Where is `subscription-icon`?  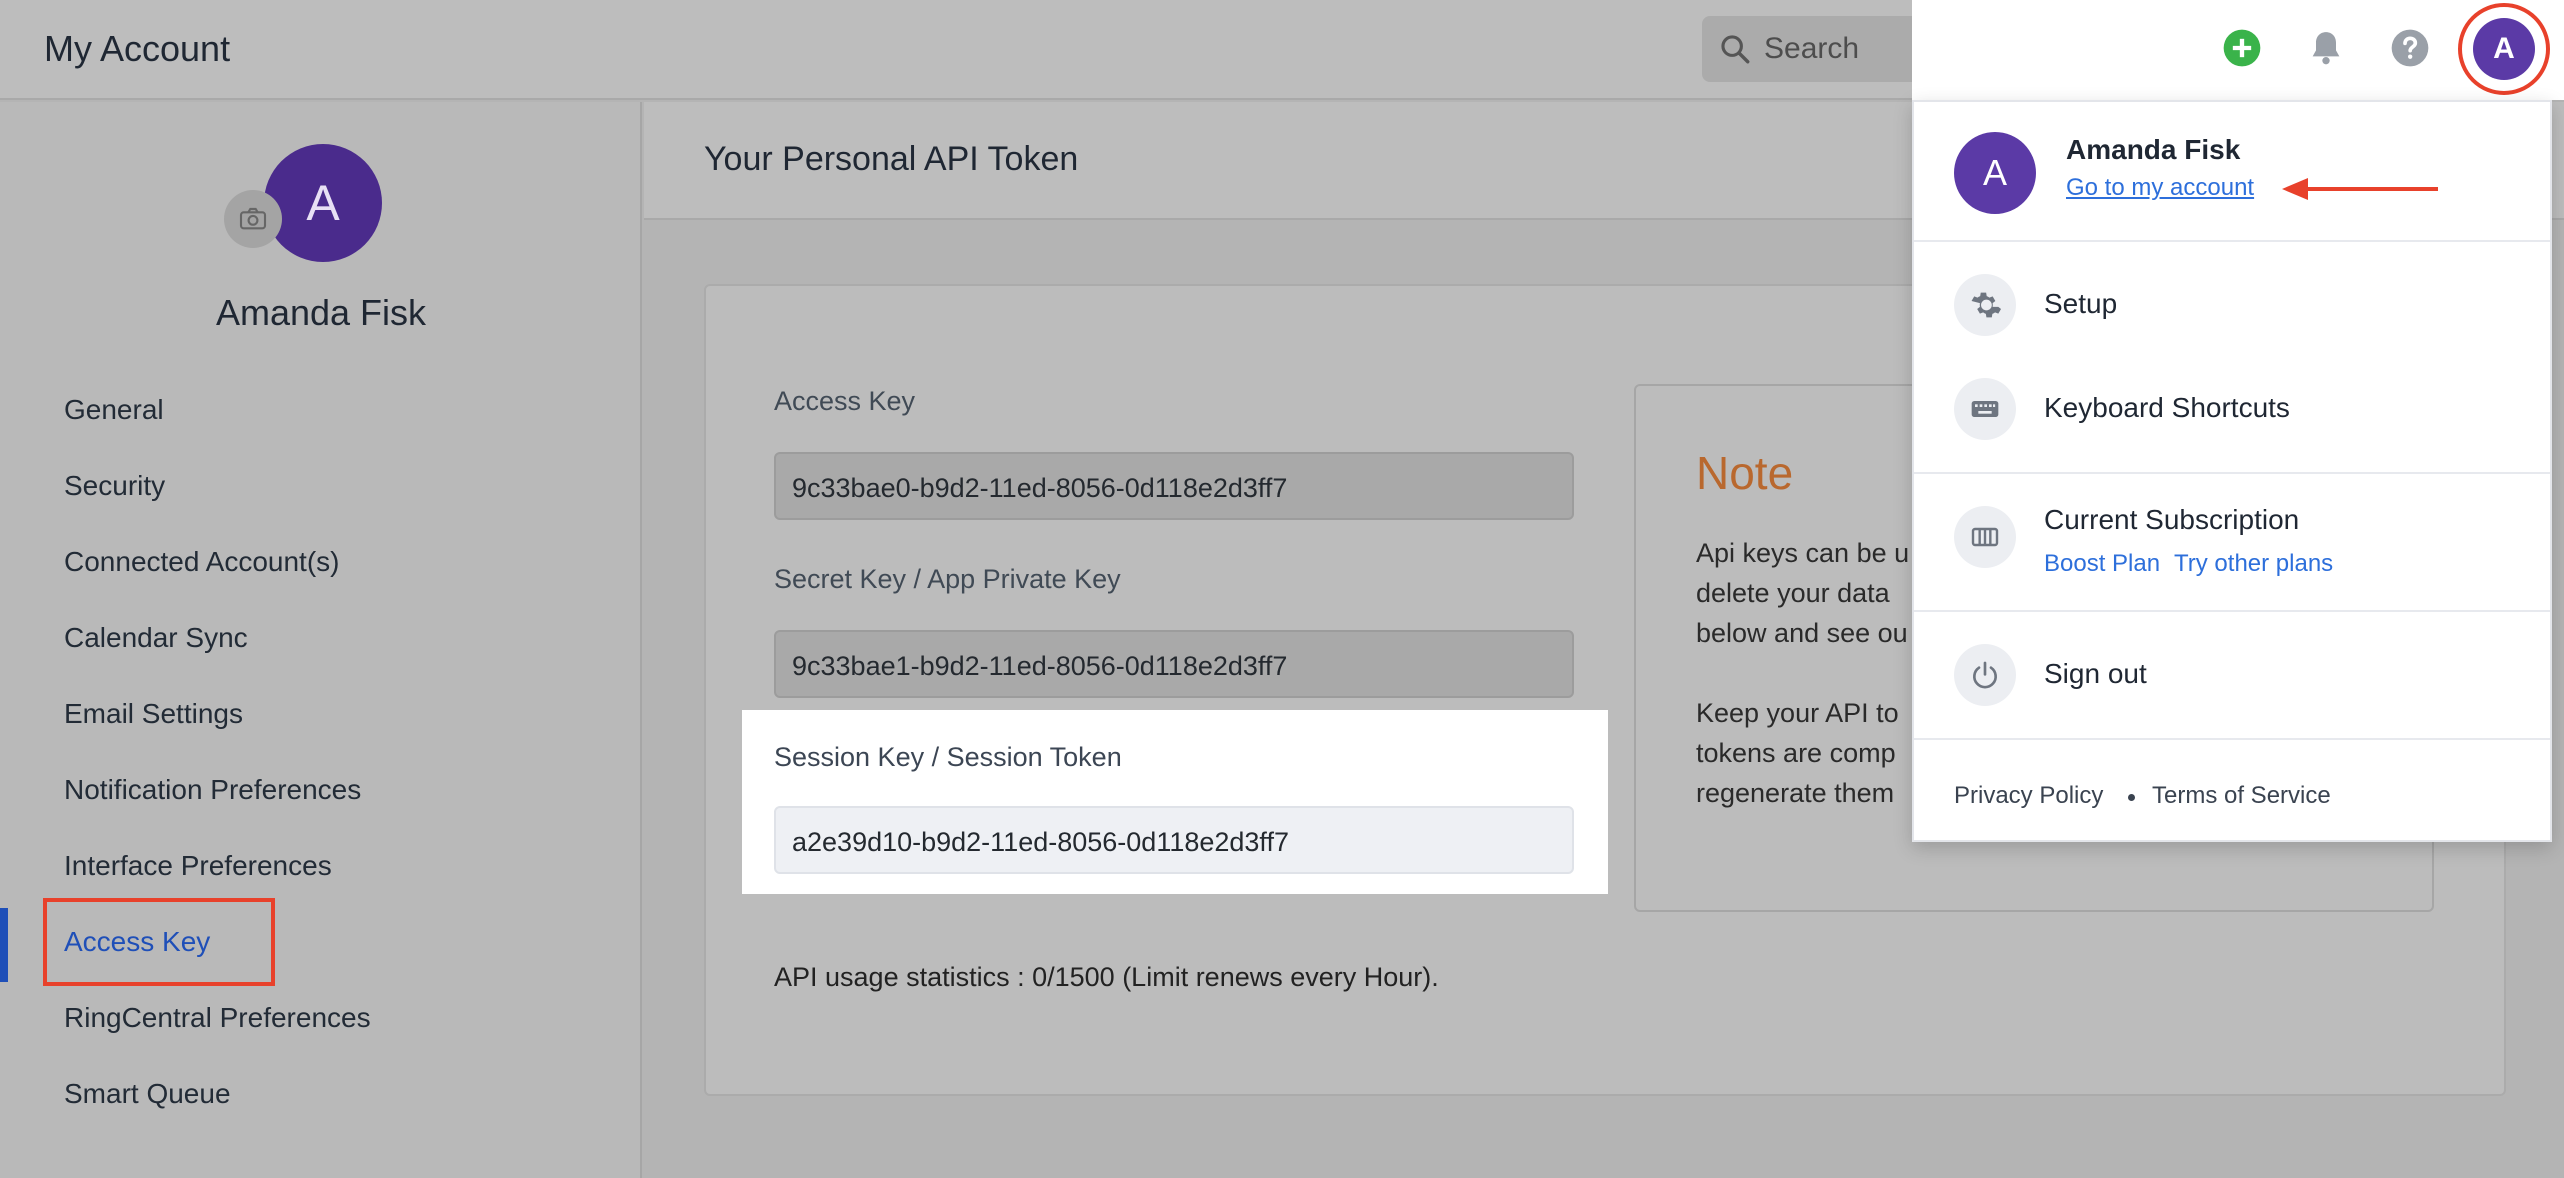 subscription-icon is located at coordinates (1985, 537).